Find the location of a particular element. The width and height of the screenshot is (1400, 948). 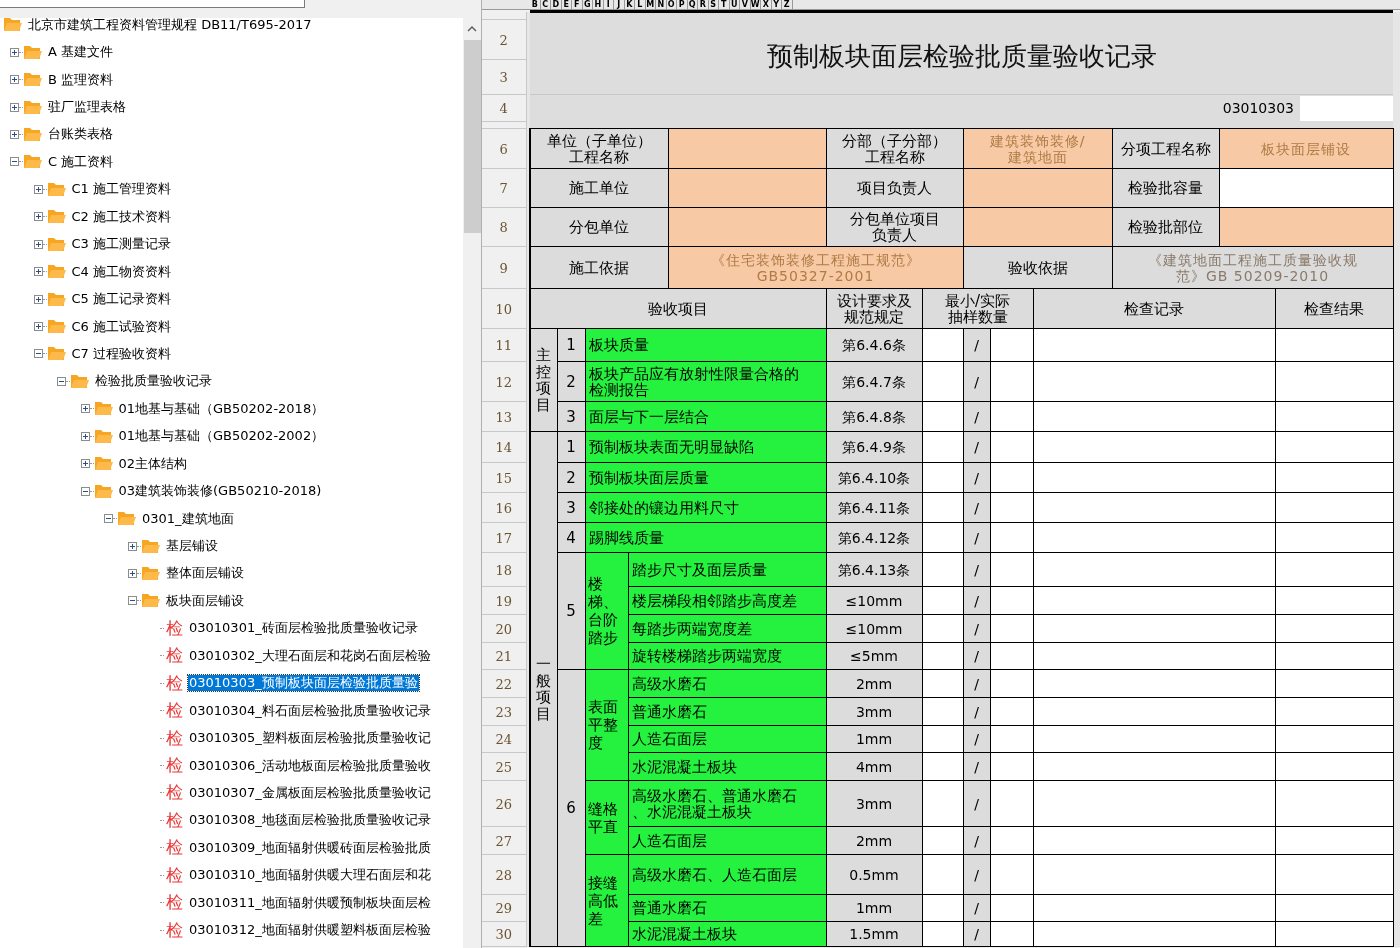

spec-value: ≤10mm is located at coordinates (874, 600).